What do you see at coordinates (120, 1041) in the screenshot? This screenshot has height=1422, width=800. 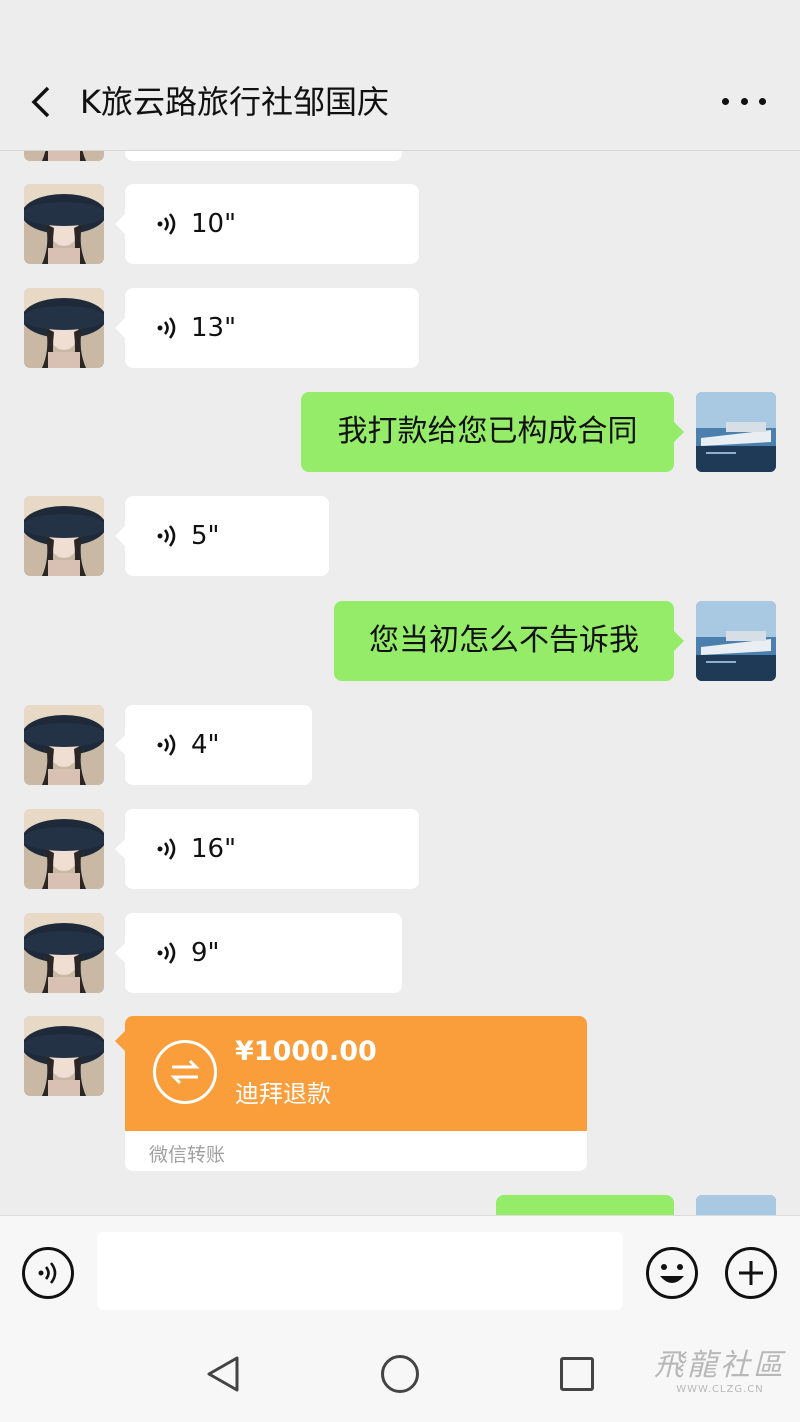 I see `bubble-tail` at bounding box center [120, 1041].